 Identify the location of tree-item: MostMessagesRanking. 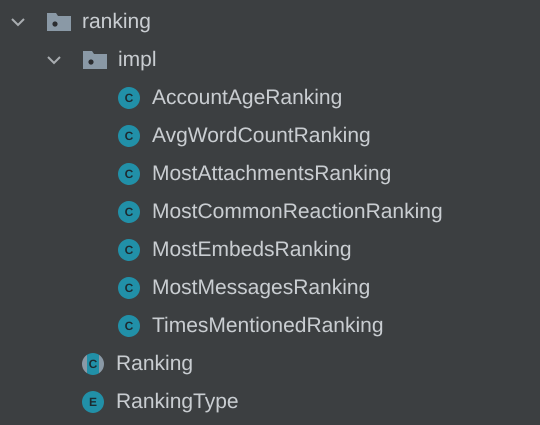
(261, 288).